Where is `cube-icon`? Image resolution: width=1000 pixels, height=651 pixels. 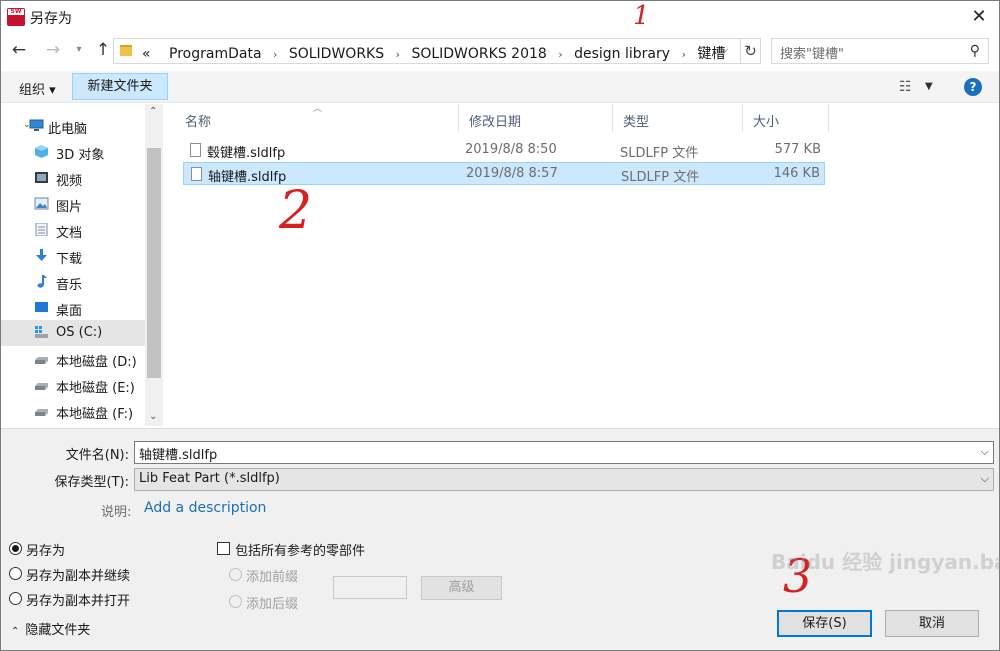
cube-icon is located at coordinates (41, 151).